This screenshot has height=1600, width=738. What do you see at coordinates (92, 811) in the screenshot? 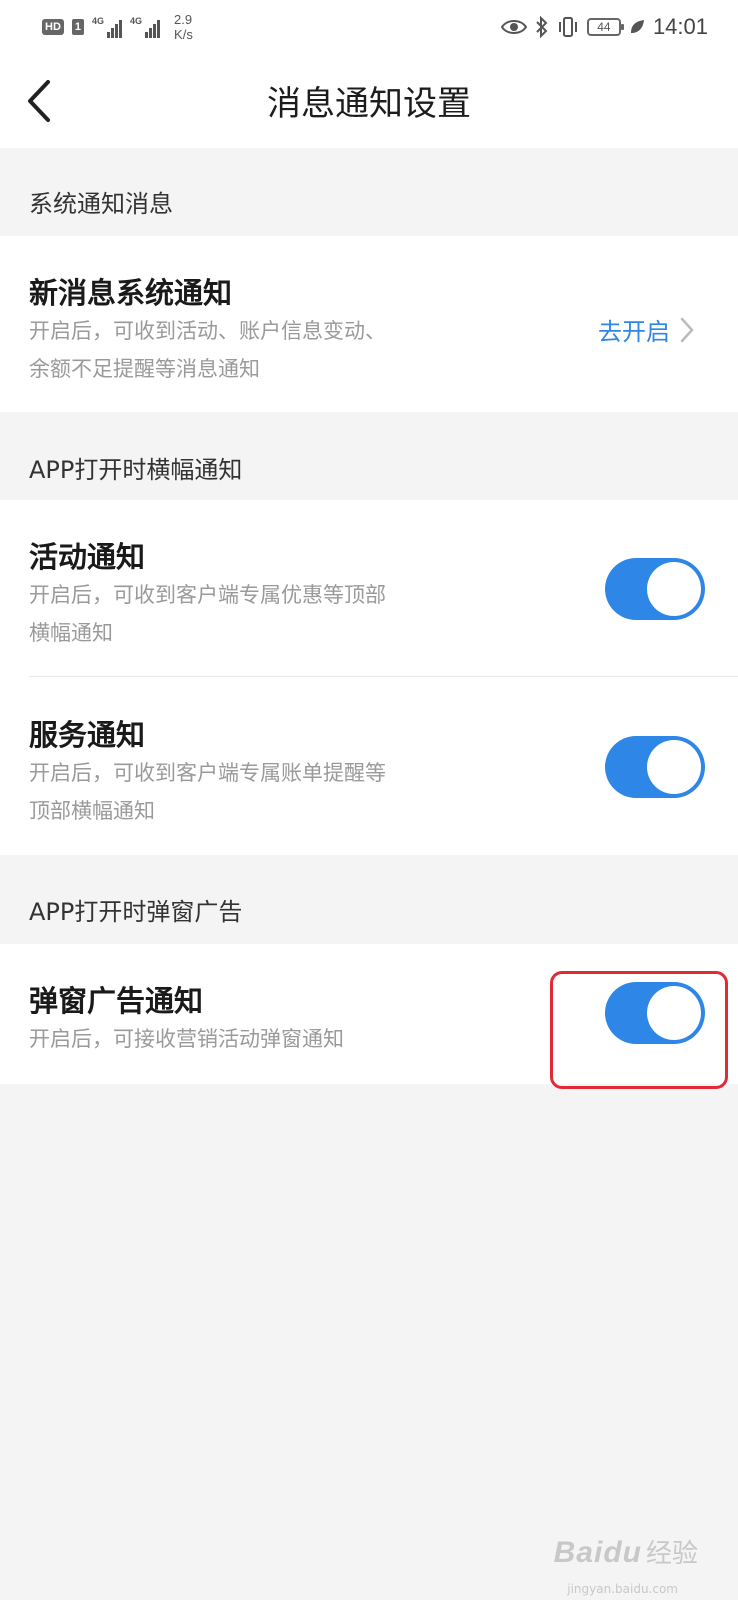
I see `item-desc-service-line2: 顶部横幅通知` at bounding box center [92, 811].